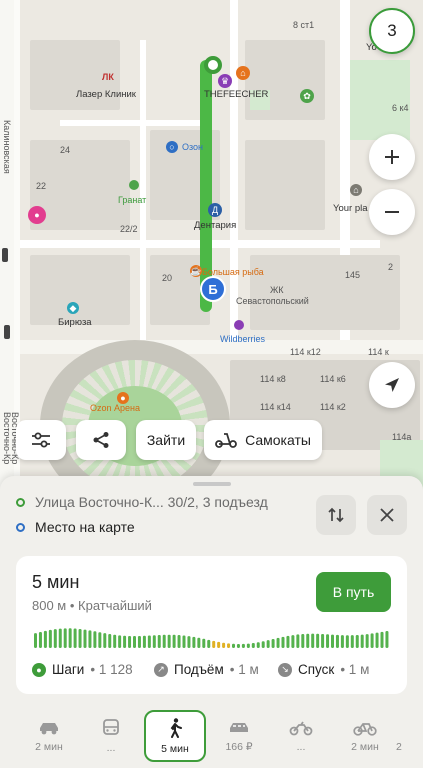 This screenshot has height=768, width=423. What do you see at coordinates (49, 736) in the screenshot?
I see `tab-car: 2 мин` at bounding box center [49, 736].